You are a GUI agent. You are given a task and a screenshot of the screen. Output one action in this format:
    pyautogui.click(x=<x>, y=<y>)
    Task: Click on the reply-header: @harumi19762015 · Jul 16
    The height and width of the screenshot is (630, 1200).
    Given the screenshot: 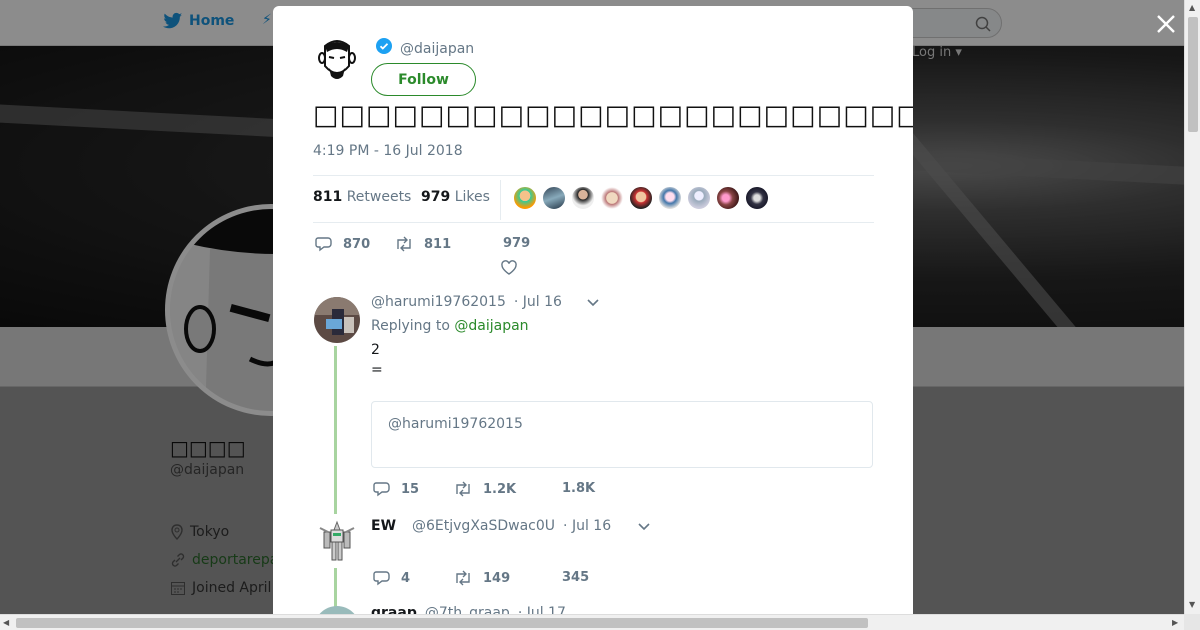 What is the action you would take?
    pyautogui.click(x=466, y=302)
    